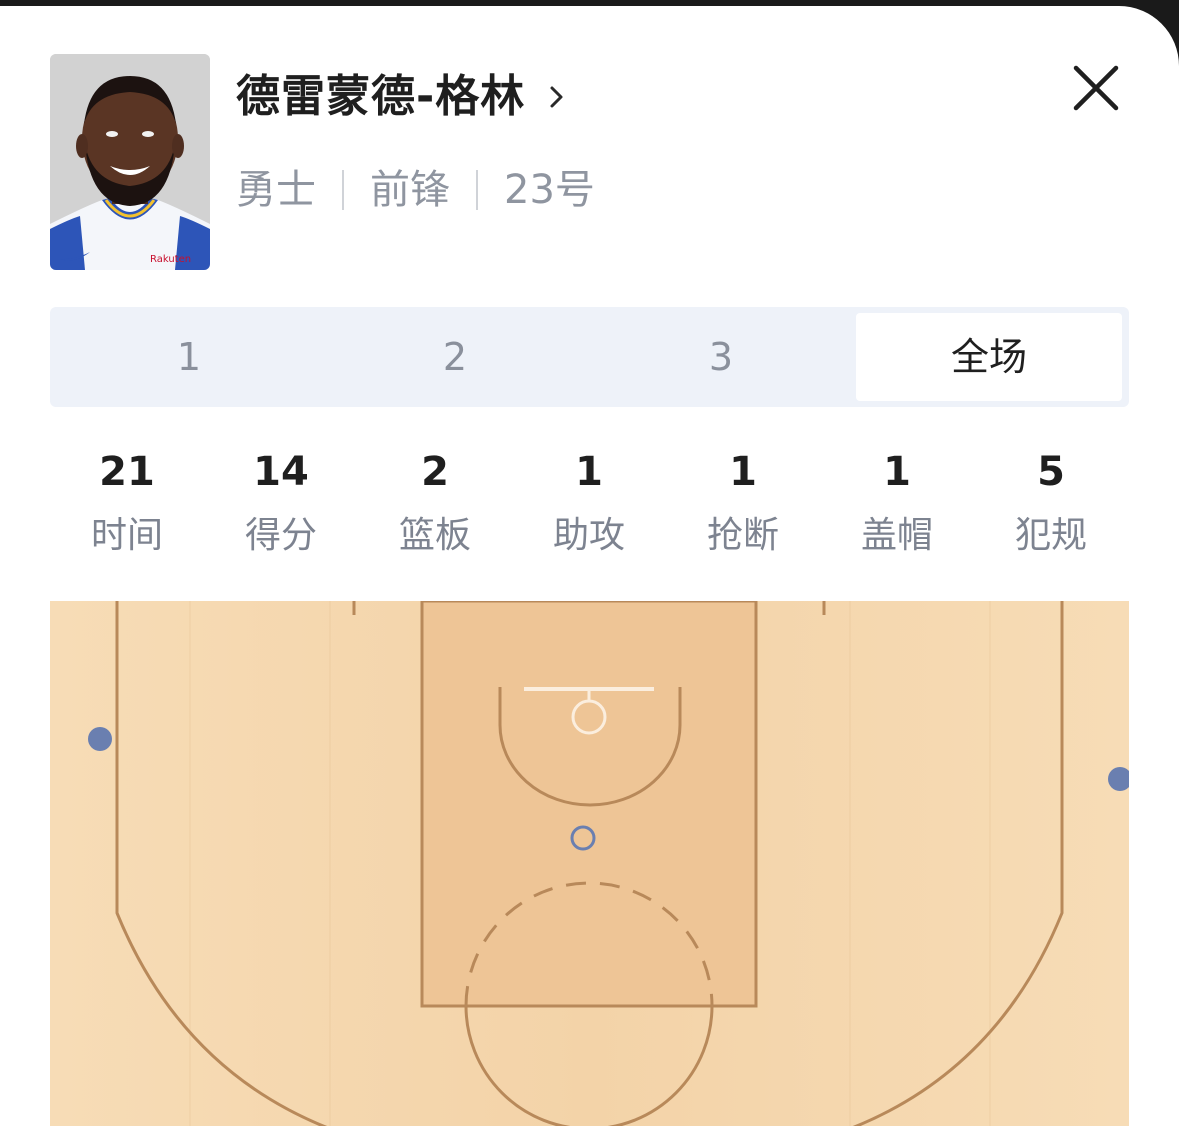 The height and width of the screenshot is (1126, 1179). Describe the element at coordinates (189, 357) in the screenshot. I see `tab-period-1: 1` at that location.